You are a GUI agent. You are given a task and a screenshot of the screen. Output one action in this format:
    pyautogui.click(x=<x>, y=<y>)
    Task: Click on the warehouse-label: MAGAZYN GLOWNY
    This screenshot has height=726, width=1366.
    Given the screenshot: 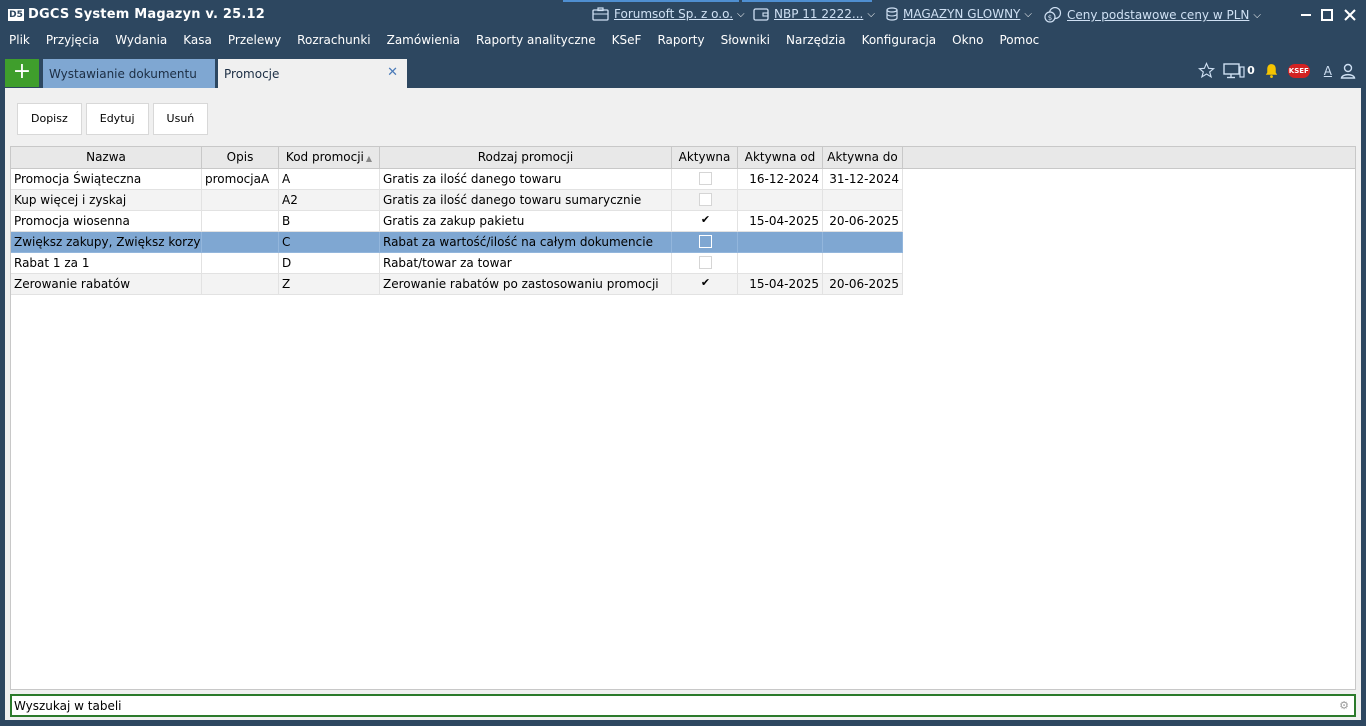 What is the action you would take?
    pyautogui.click(x=962, y=14)
    